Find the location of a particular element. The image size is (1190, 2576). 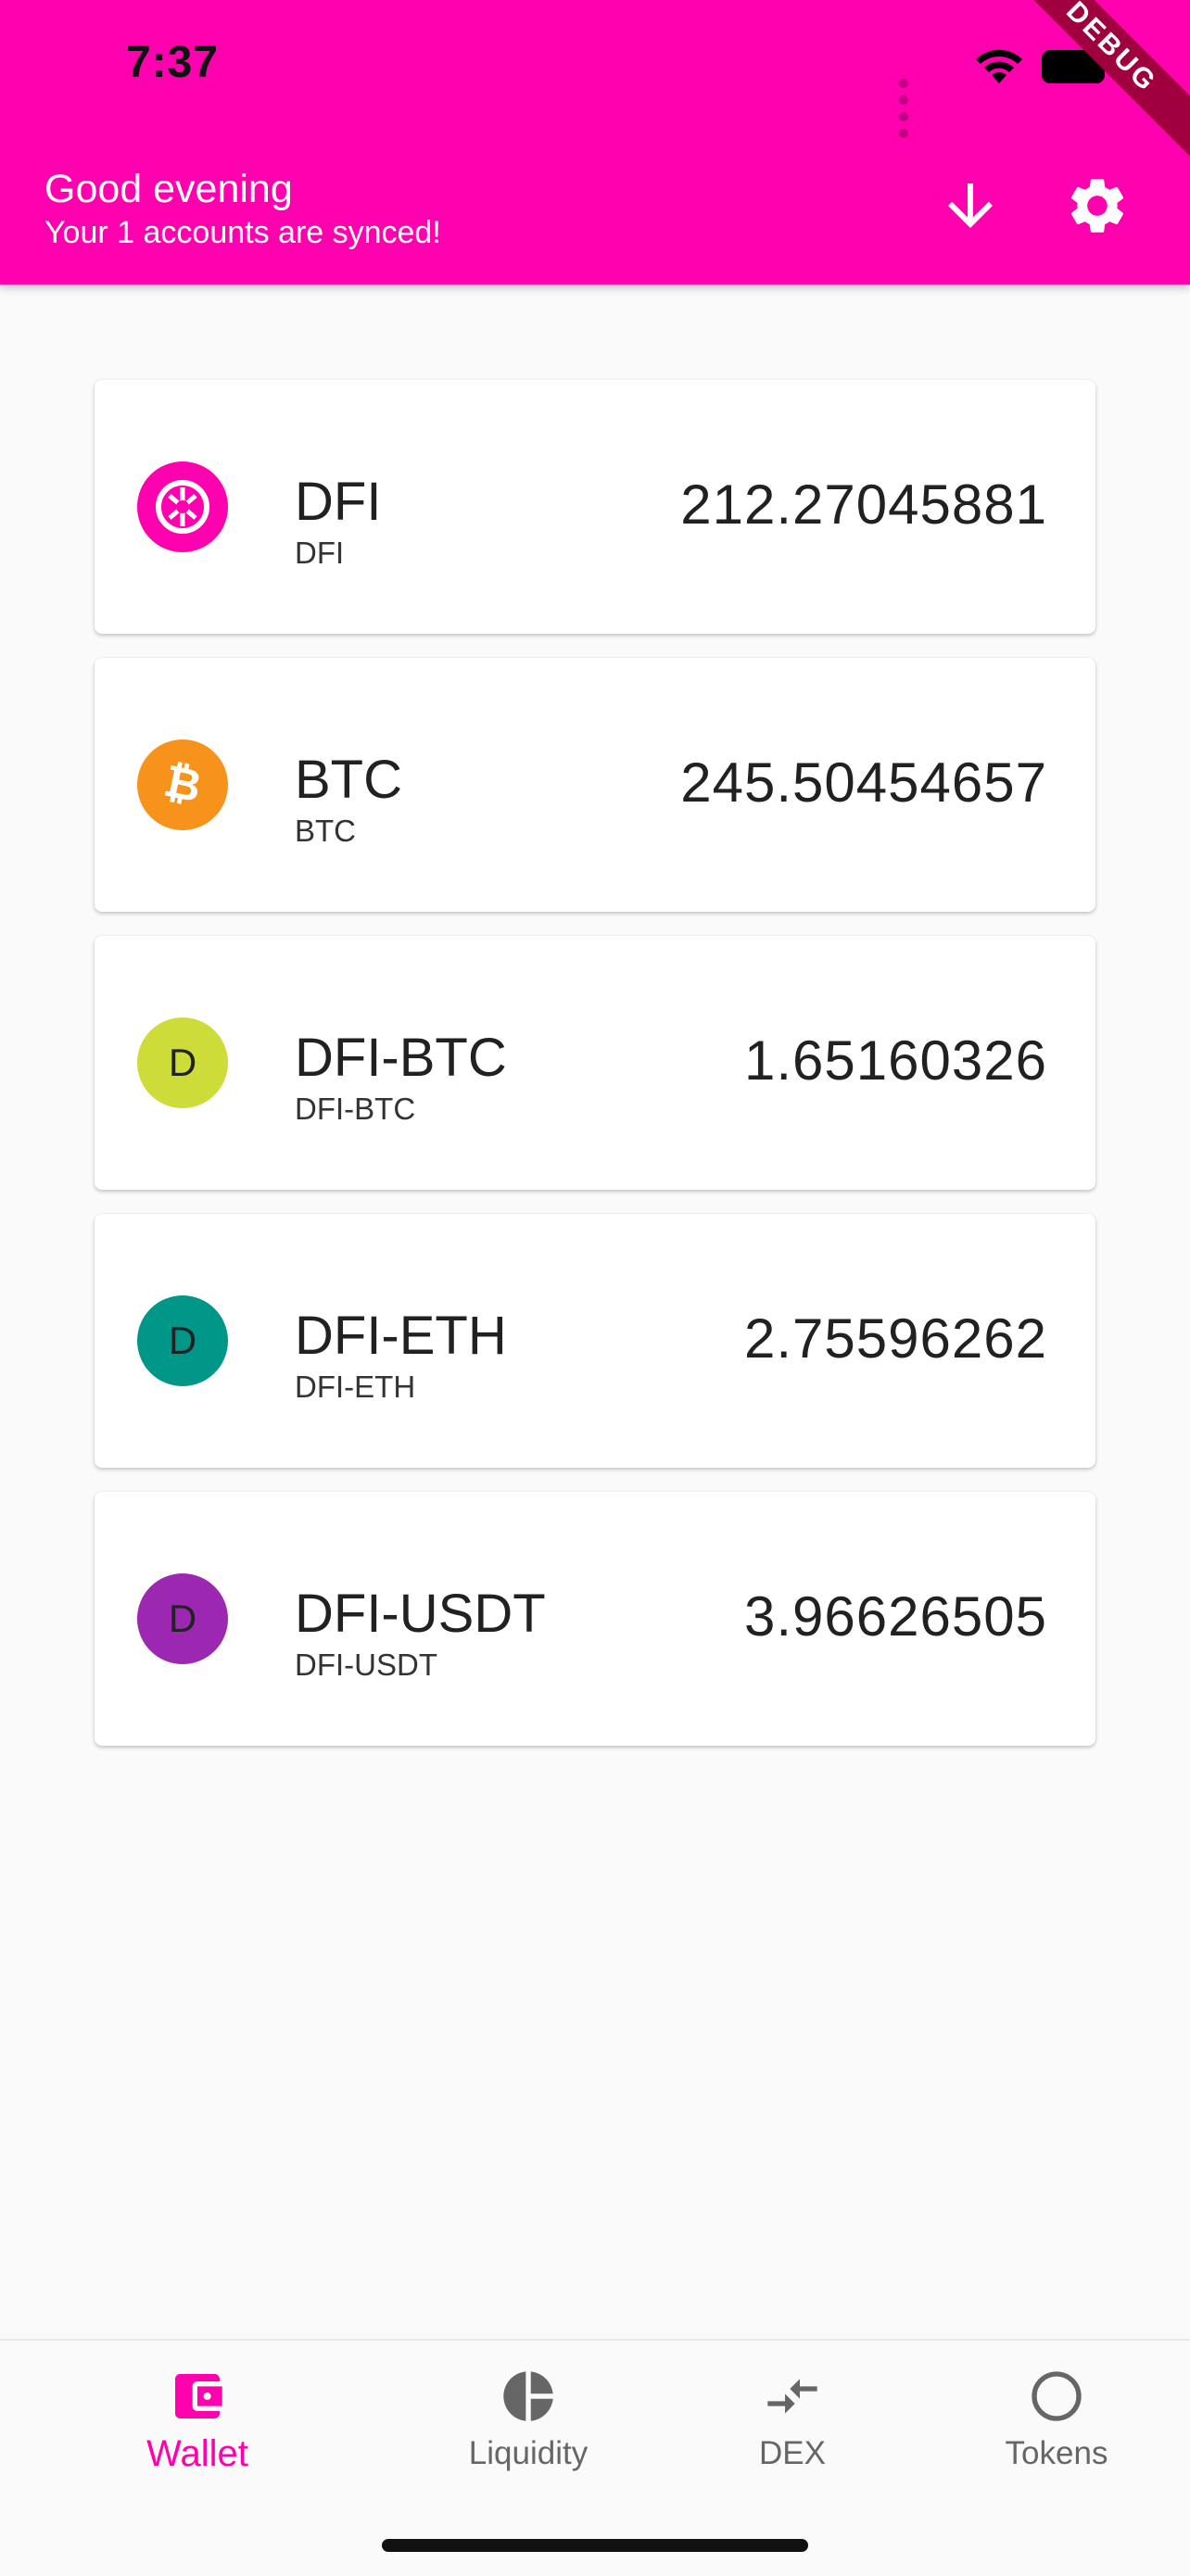

cellular-signal-icon is located at coordinates (905, 109).